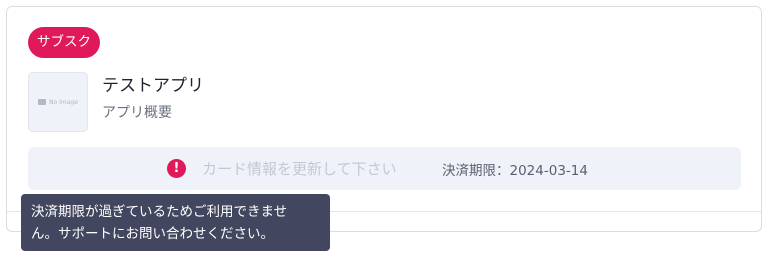  I want to click on expired-tooltip: 決済期限が過ぎているためご利用できませ ん。サポートにお問い合わせください。, so click(175, 222).